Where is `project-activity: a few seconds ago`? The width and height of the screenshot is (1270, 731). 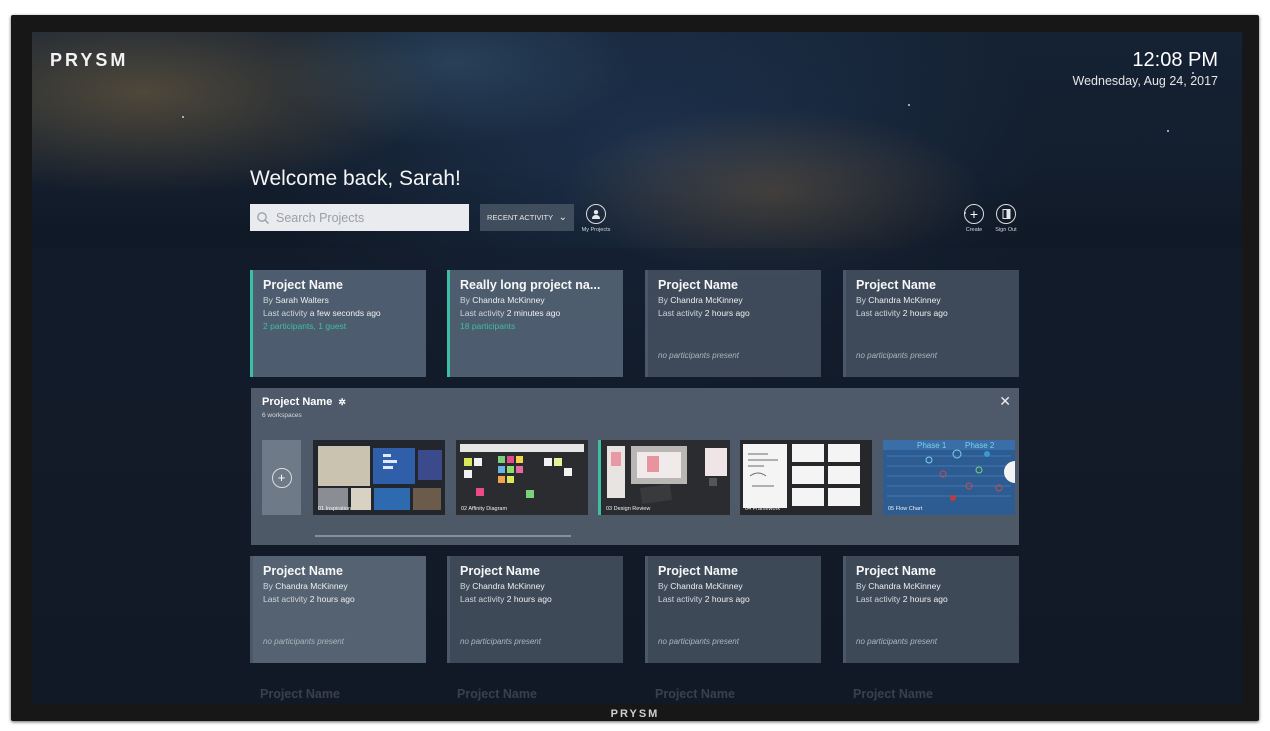
project-activity: a few seconds ago is located at coordinates (345, 313).